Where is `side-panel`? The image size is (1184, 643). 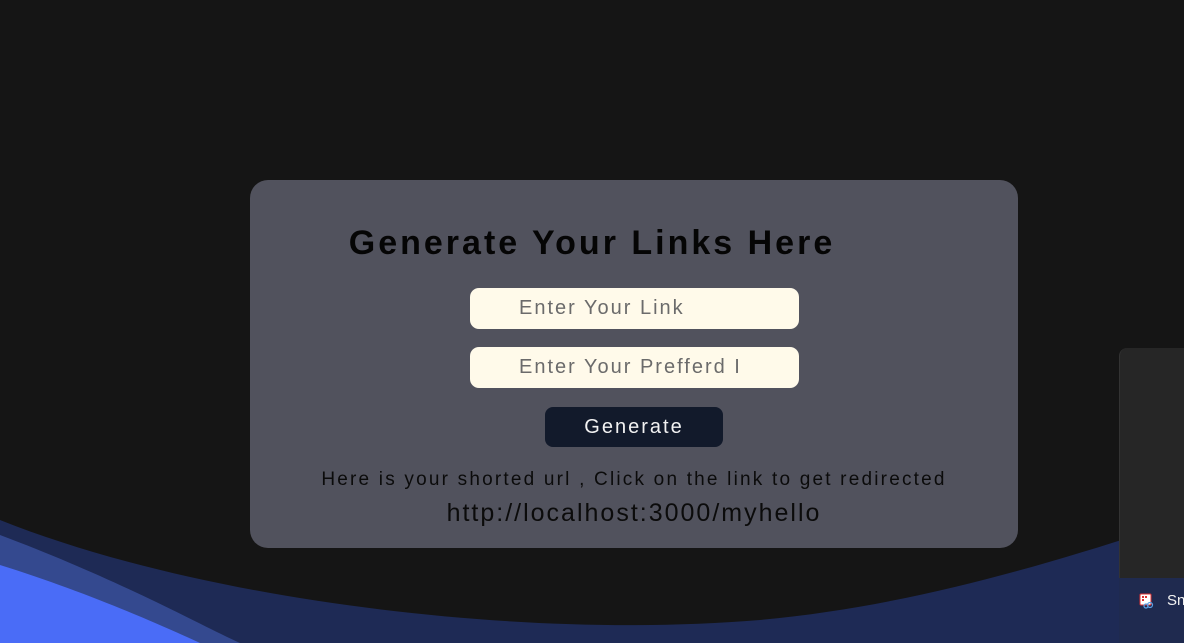
side-panel is located at coordinates (1151, 463).